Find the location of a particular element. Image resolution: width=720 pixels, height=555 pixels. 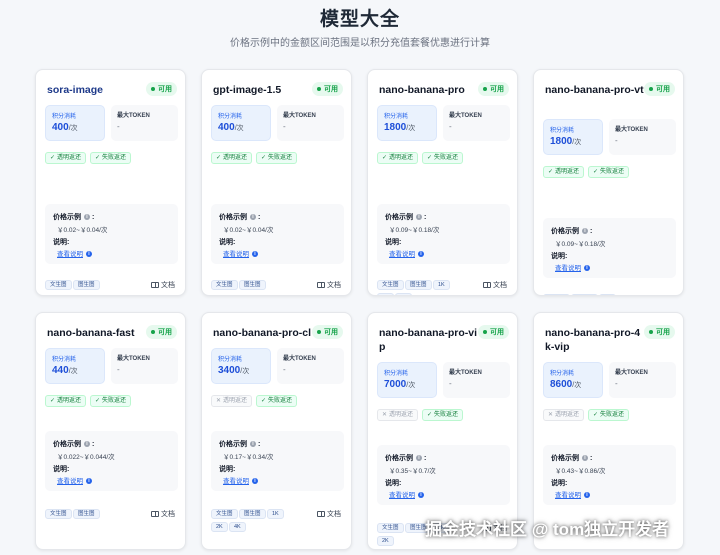

points-metric: 积分消耗 1800/次 is located at coordinates (573, 137).